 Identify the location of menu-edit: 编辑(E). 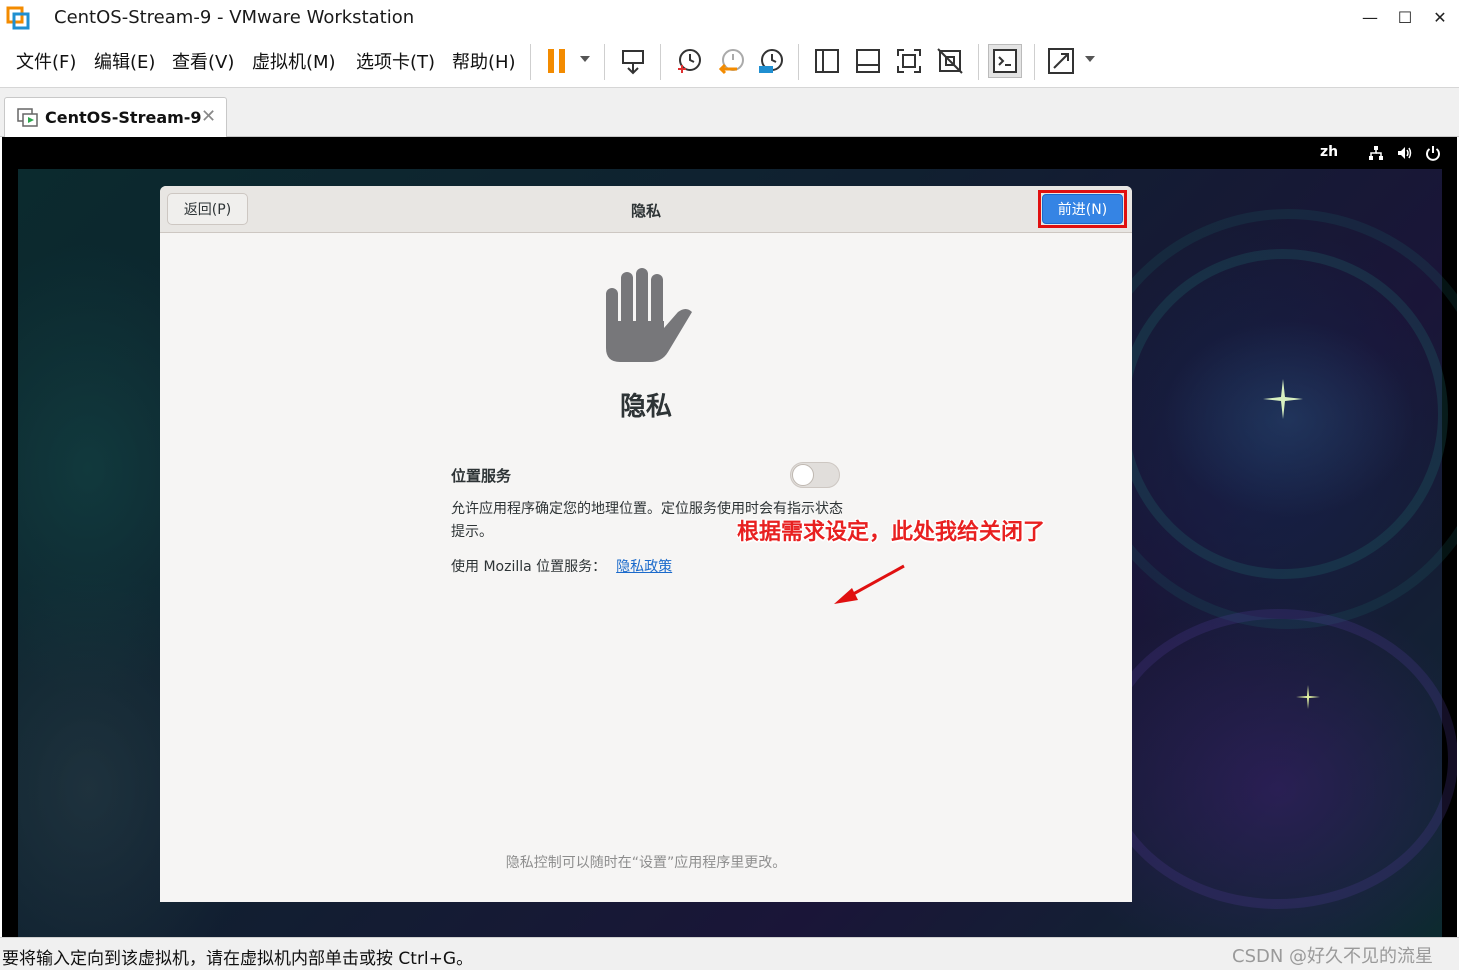
(124, 61).